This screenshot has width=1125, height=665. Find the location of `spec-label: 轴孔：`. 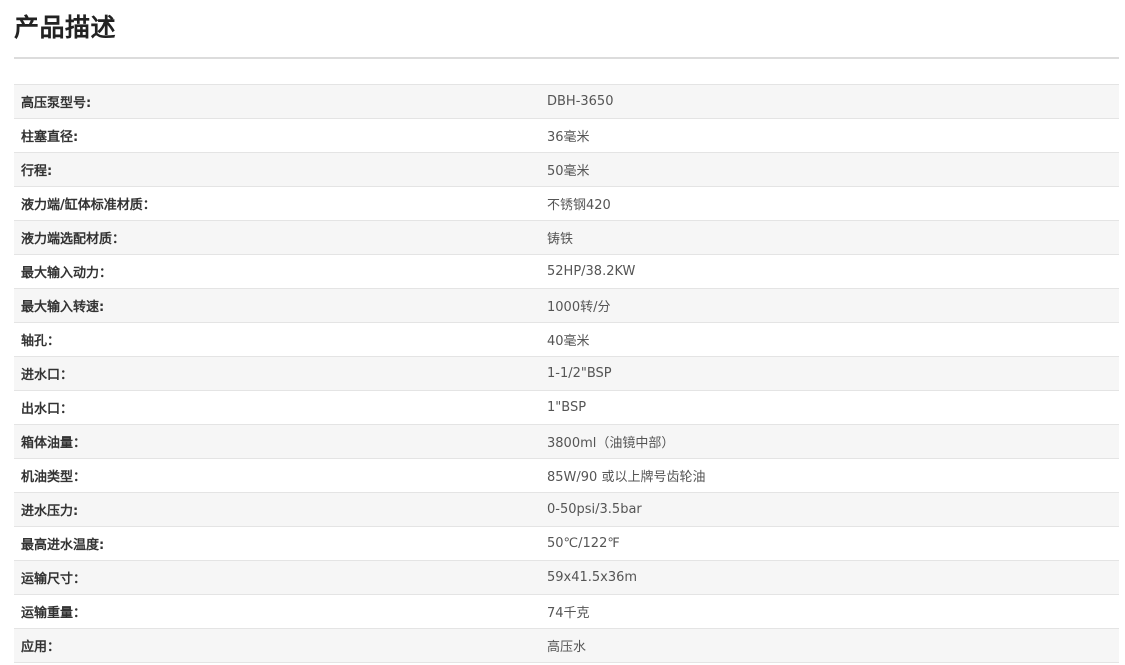

spec-label: 轴孔： is located at coordinates (277, 339).